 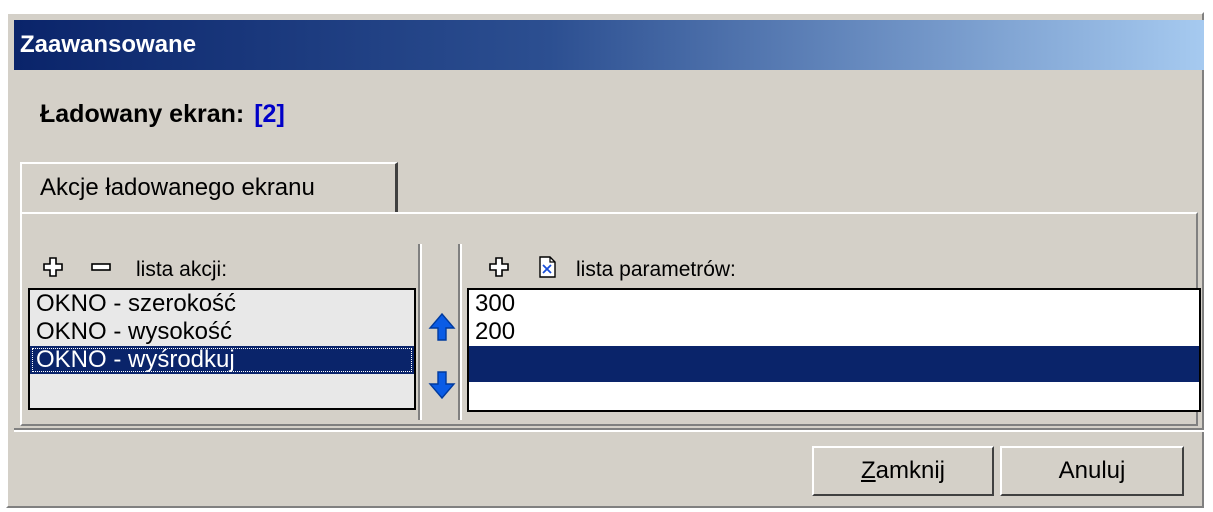 I want to click on cancel-button: Anuluj, so click(x=1092, y=471).